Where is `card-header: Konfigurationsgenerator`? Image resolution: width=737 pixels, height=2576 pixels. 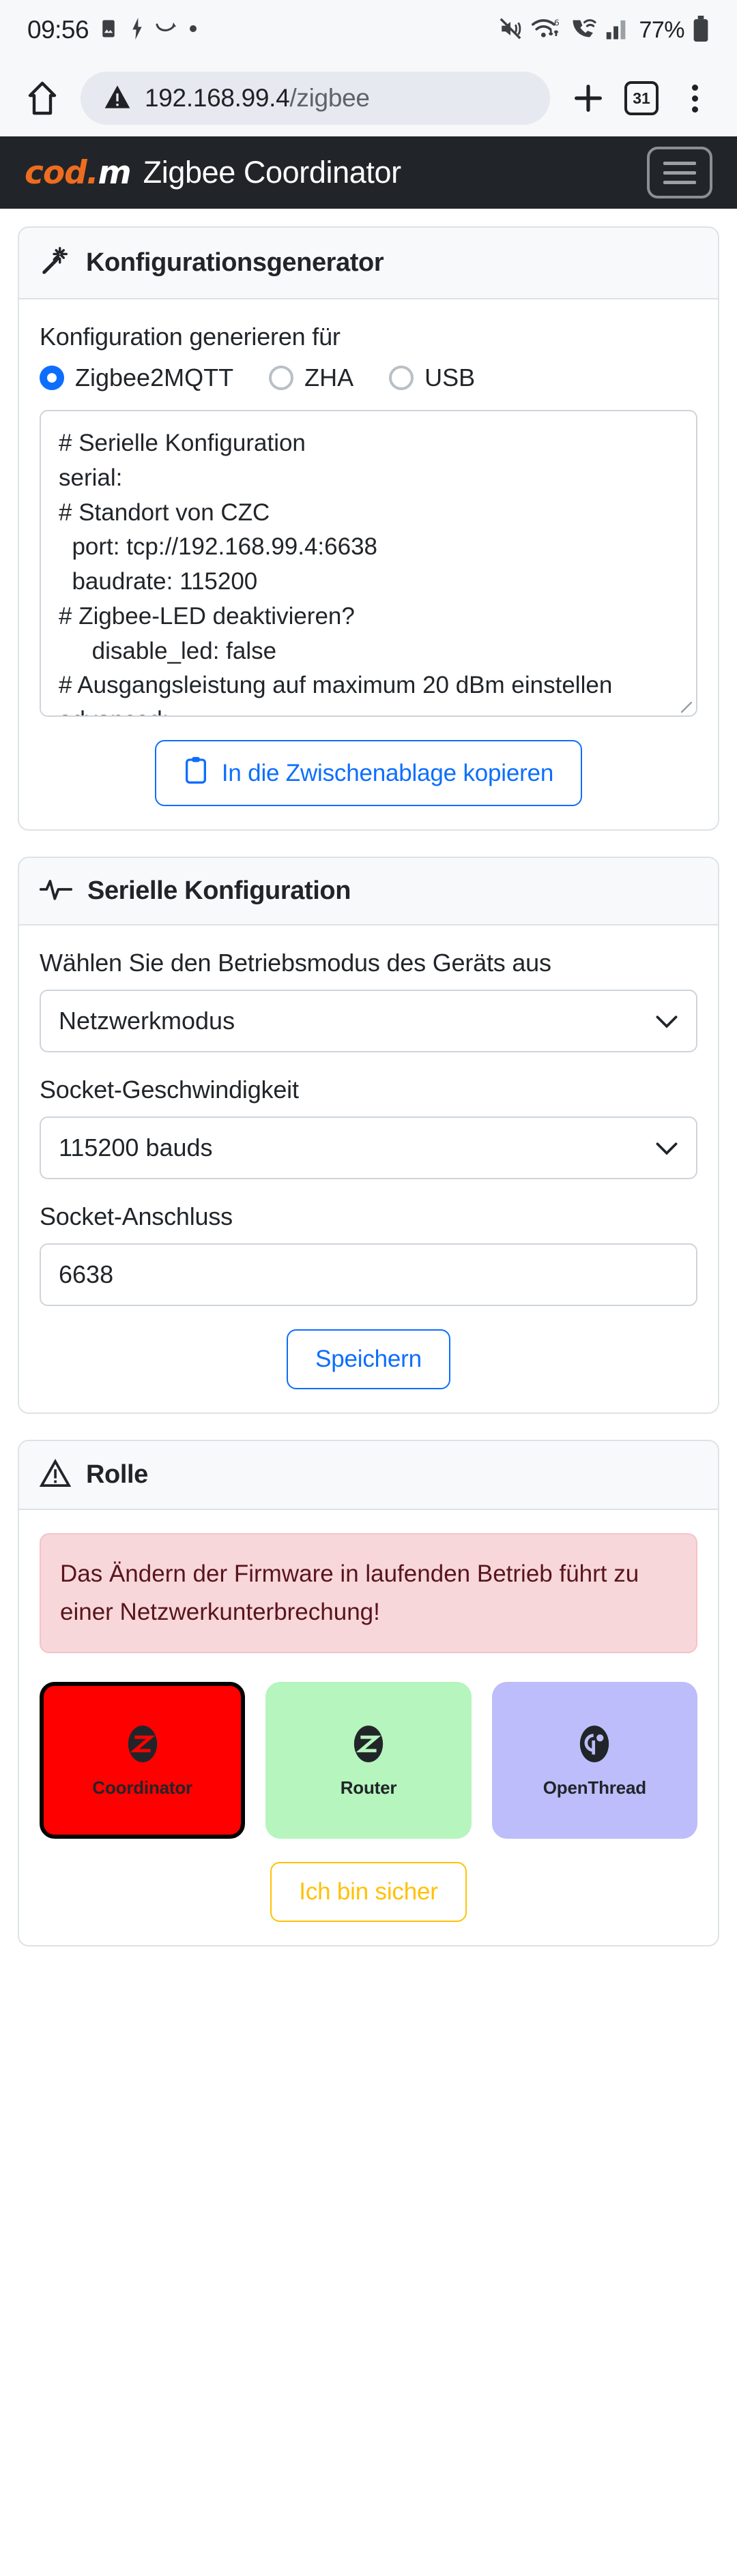 card-header: Konfigurationsgenerator is located at coordinates (369, 263).